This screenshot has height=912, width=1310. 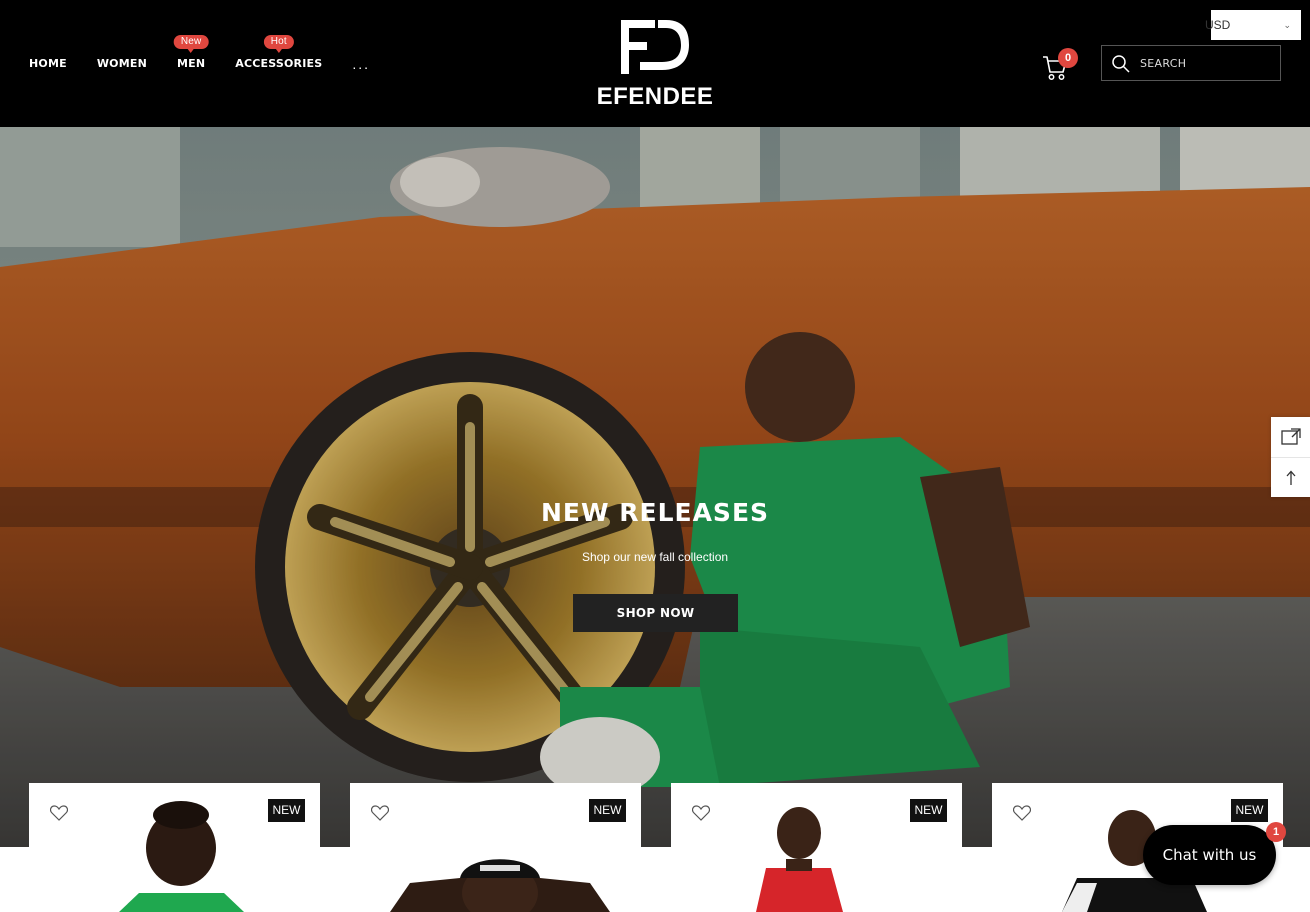 I want to click on brand-logo: EFENDEE, so click(x=655, y=64).